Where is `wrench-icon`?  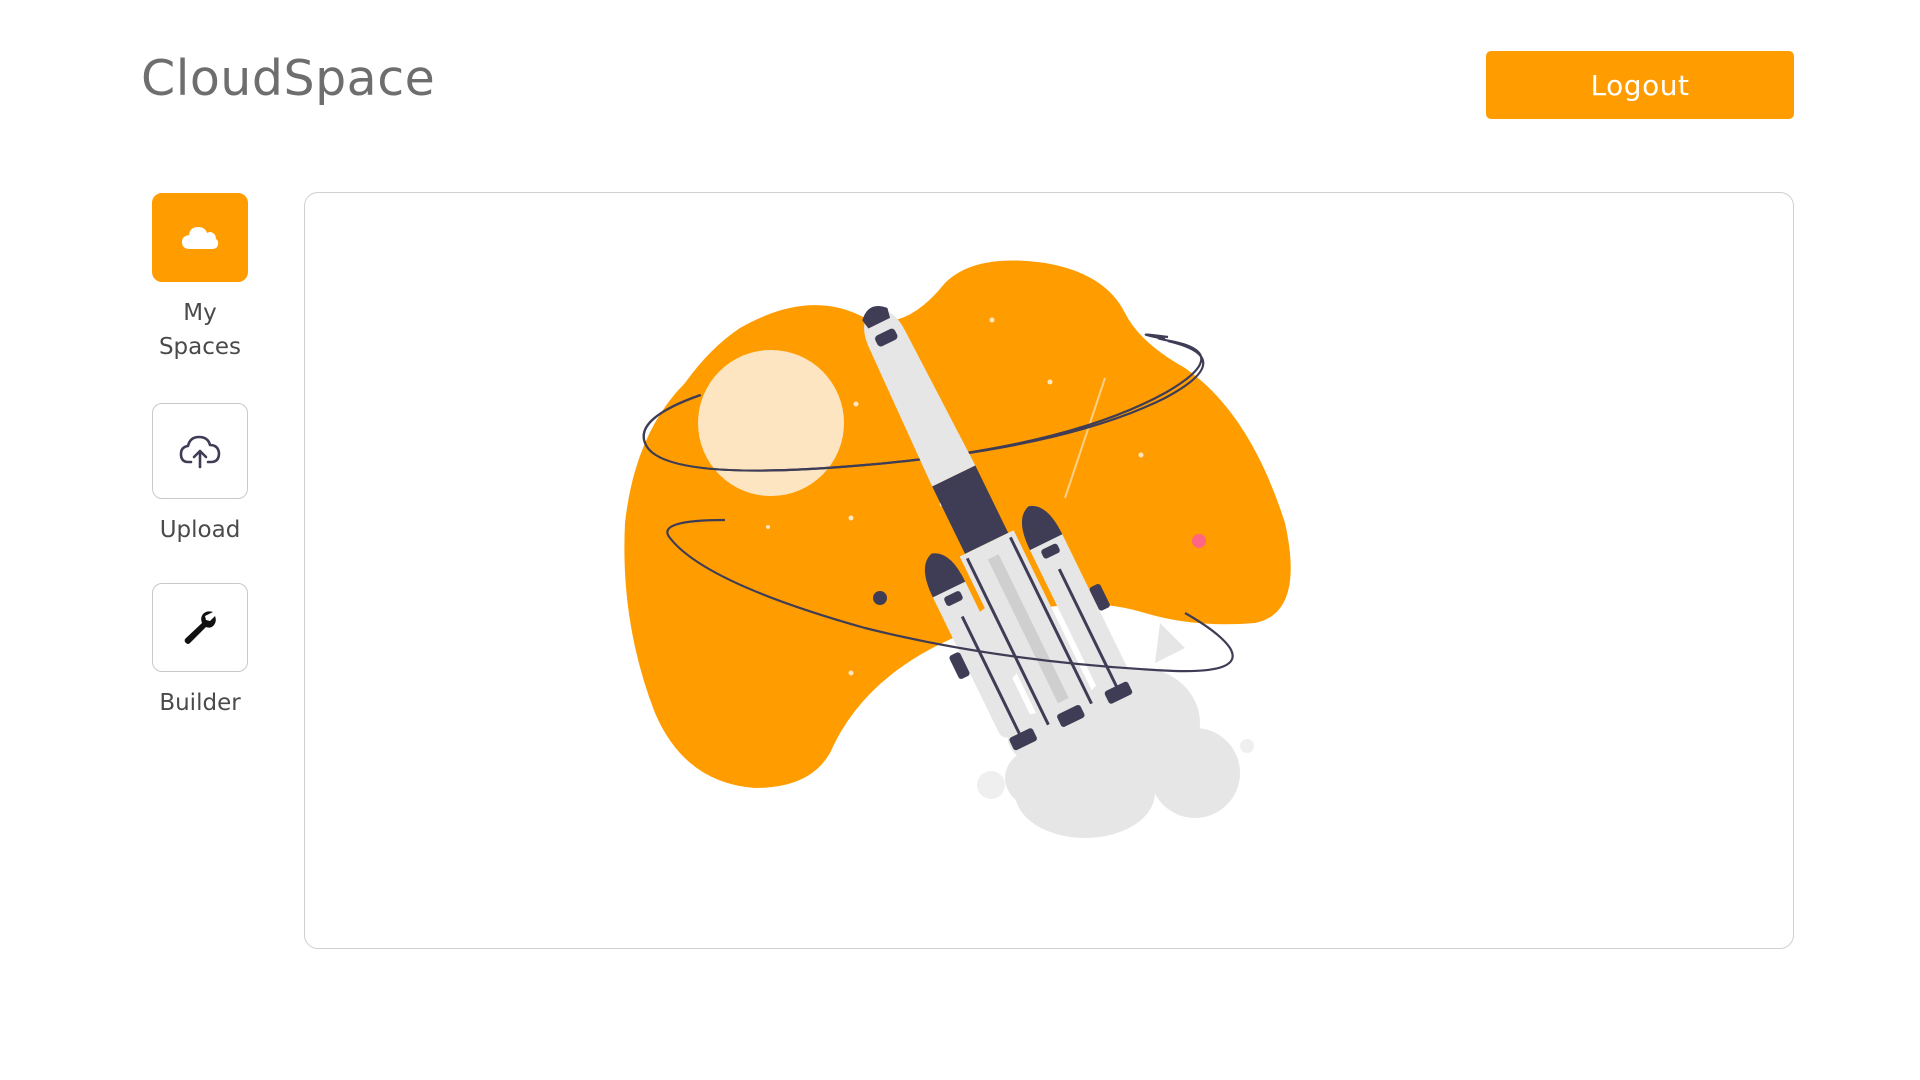
wrench-icon is located at coordinates (200, 627).